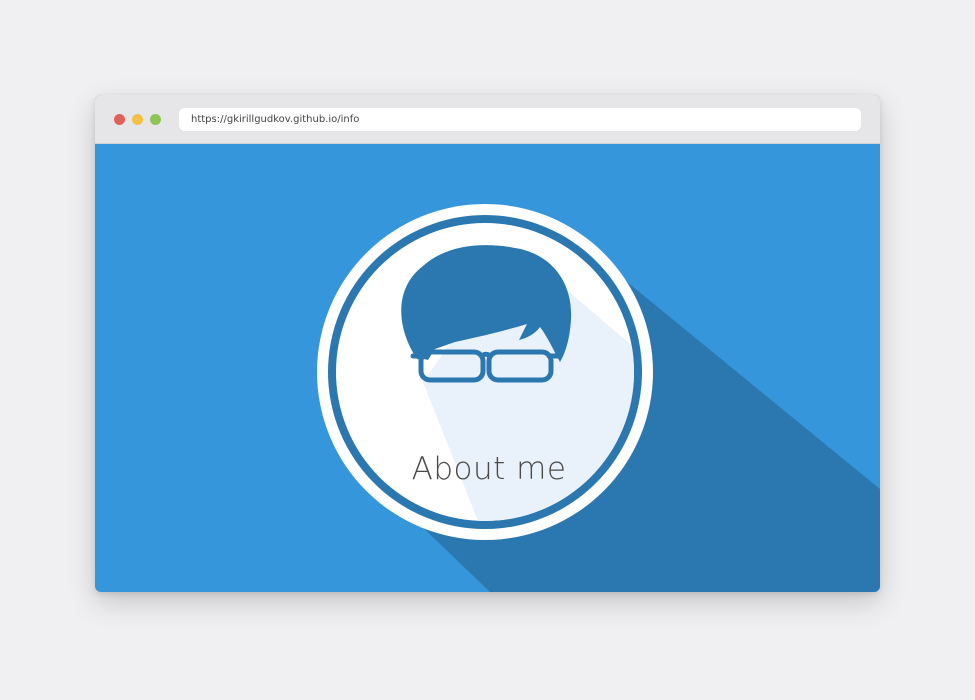 Image resolution: width=975 pixels, height=700 pixels. What do you see at coordinates (119, 119) in the screenshot?
I see `close-window-button` at bounding box center [119, 119].